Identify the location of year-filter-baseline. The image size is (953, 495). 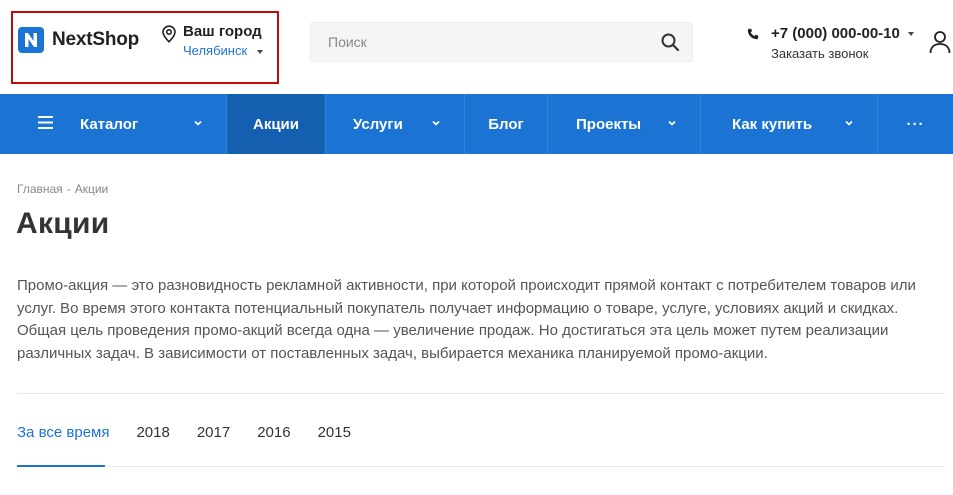
(481, 466).